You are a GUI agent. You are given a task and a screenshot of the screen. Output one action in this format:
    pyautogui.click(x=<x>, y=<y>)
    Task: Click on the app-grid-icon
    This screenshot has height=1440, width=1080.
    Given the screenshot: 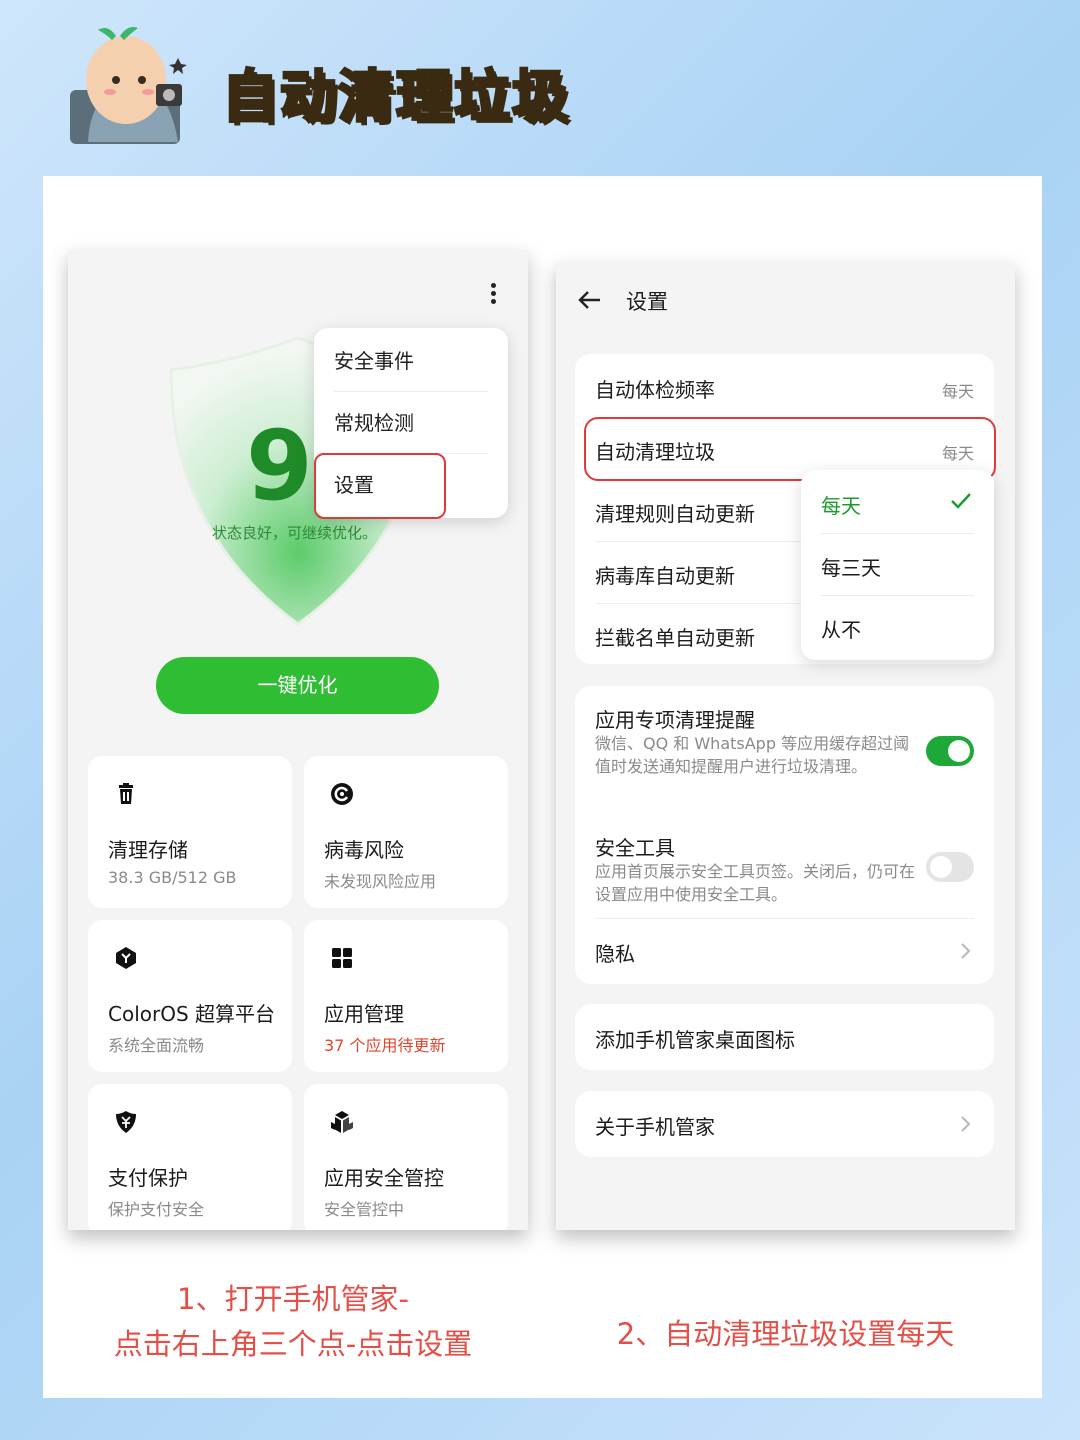 What is the action you would take?
    pyautogui.click(x=342, y=958)
    